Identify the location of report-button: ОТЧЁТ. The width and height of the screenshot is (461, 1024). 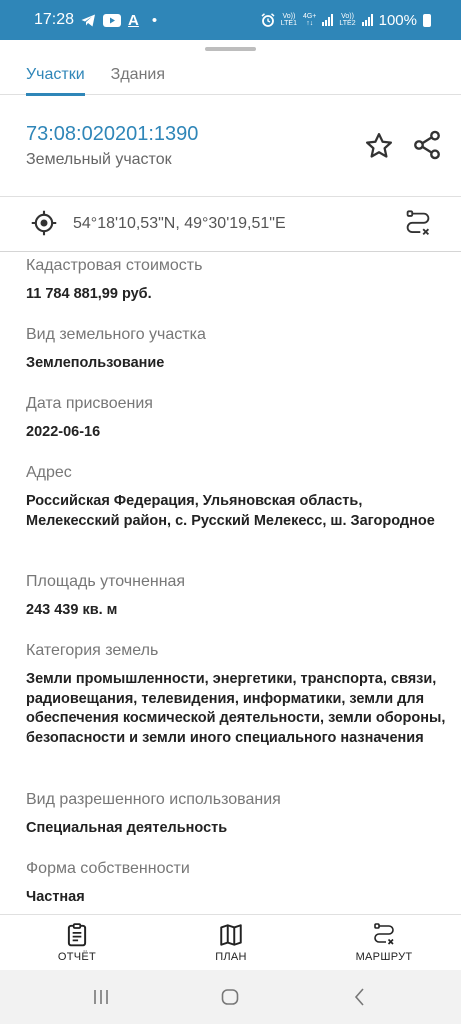
(77, 943).